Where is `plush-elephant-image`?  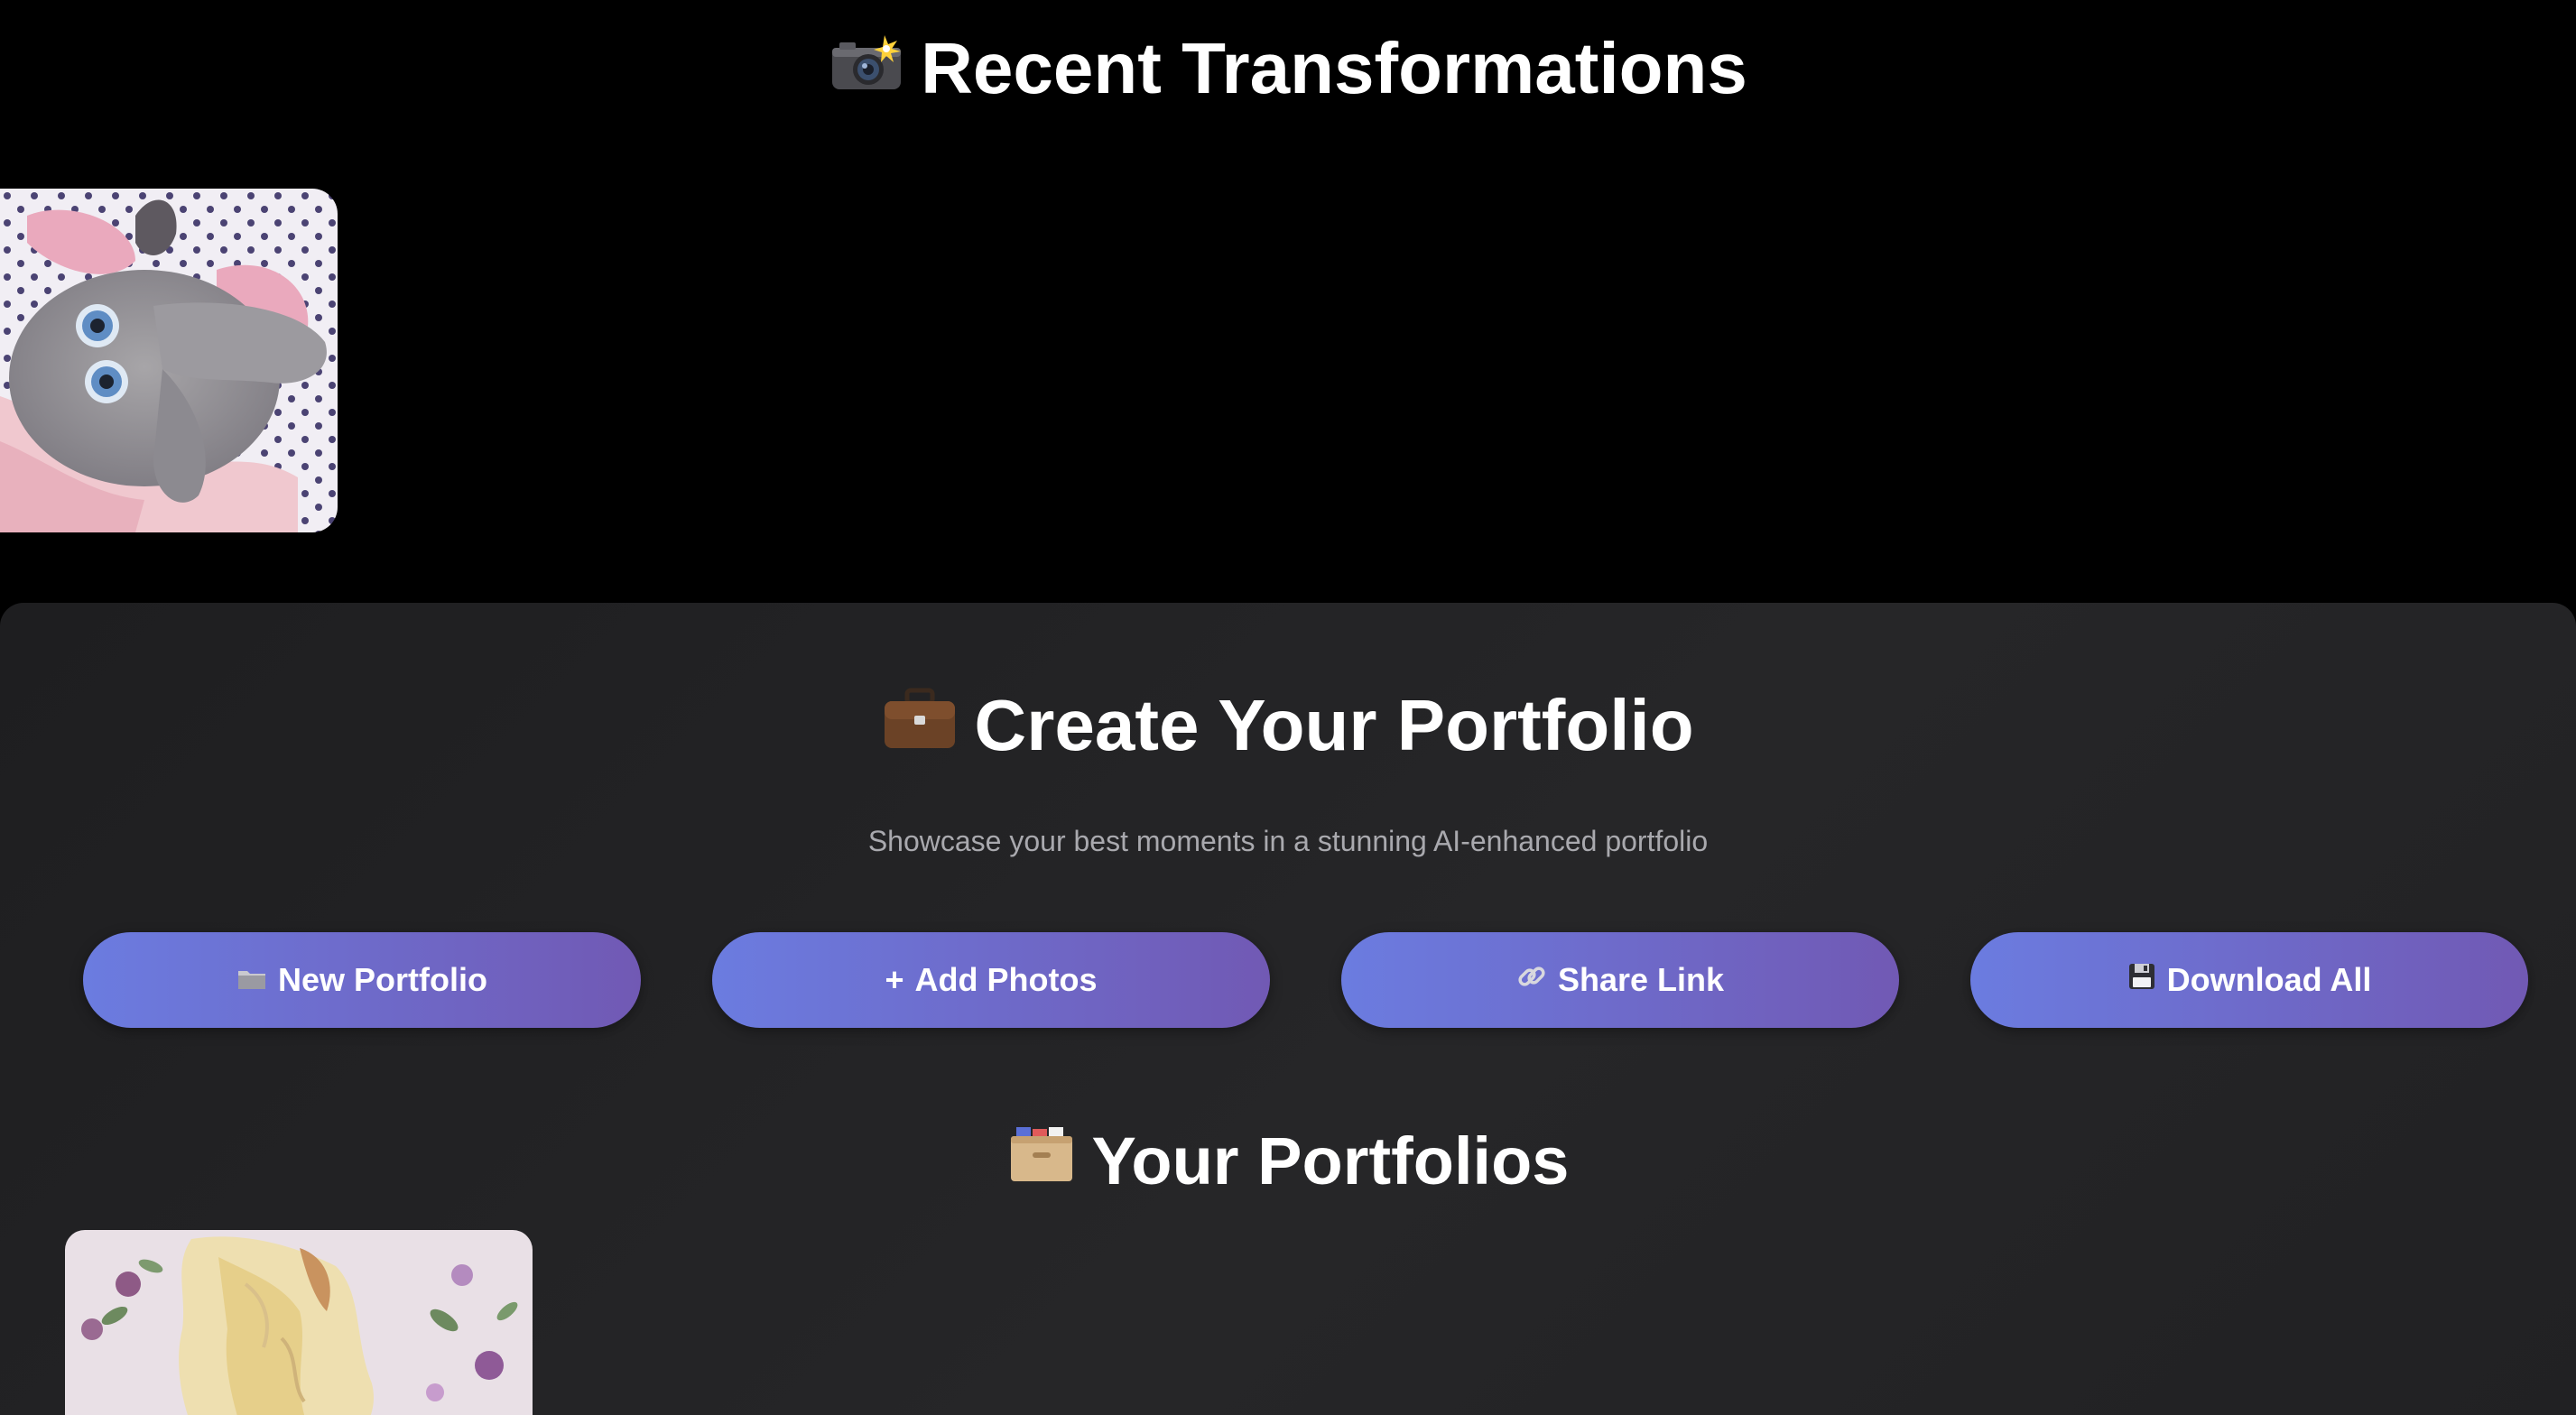 plush-elephant-image is located at coordinates (169, 360).